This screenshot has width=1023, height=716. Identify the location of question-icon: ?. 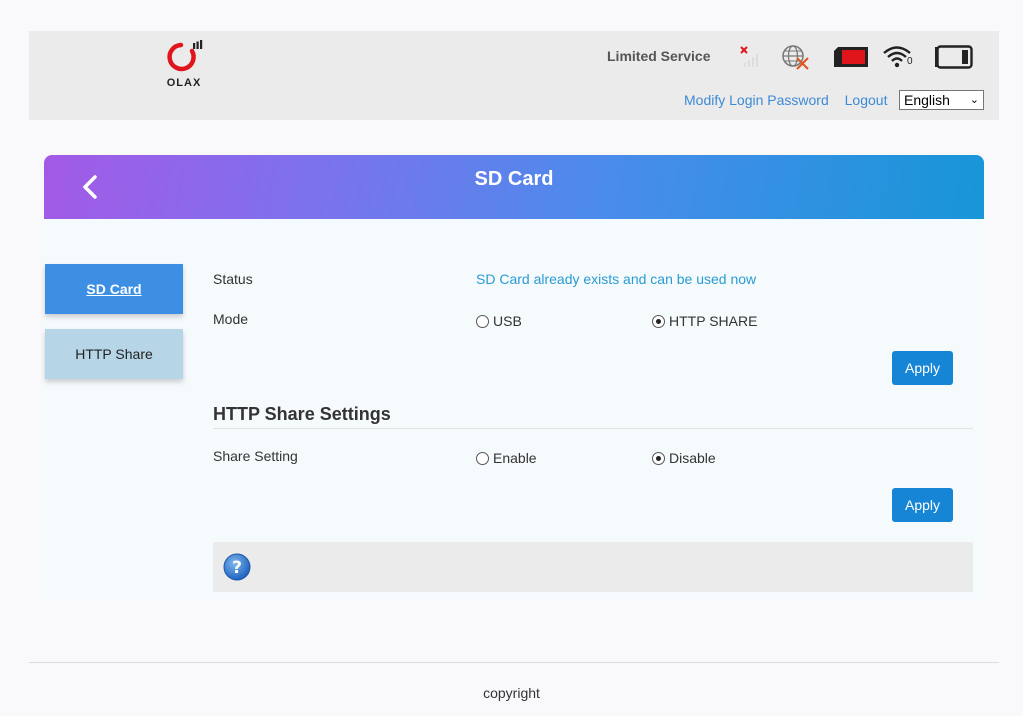
(237, 567).